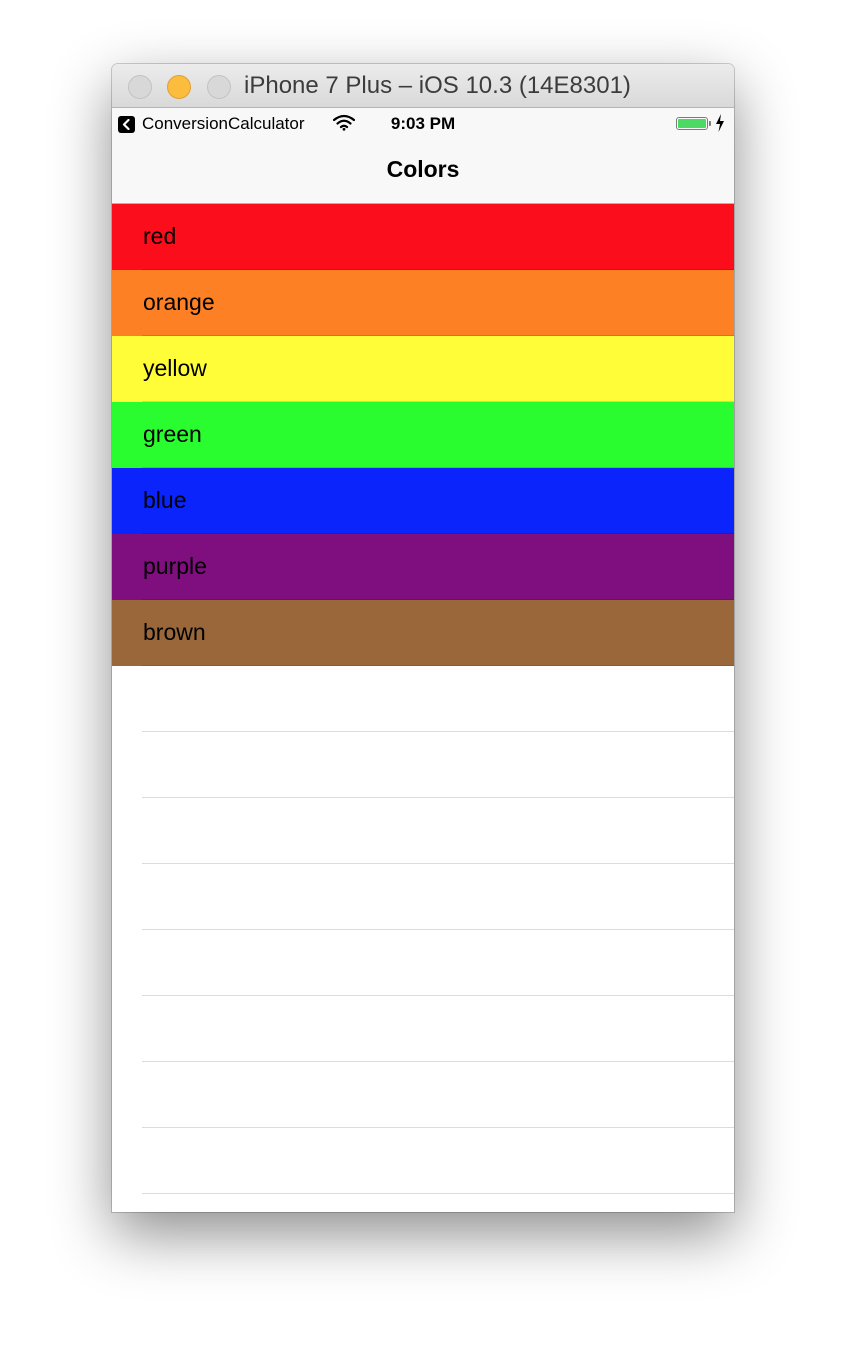 This screenshot has height=1372, width=846. I want to click on table-row: blue, so click(423, 501).